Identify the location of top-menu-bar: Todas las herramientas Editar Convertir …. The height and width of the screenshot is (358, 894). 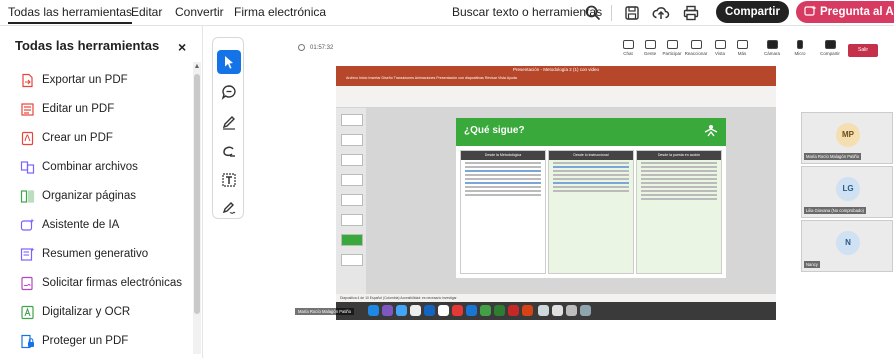
(447, 13).